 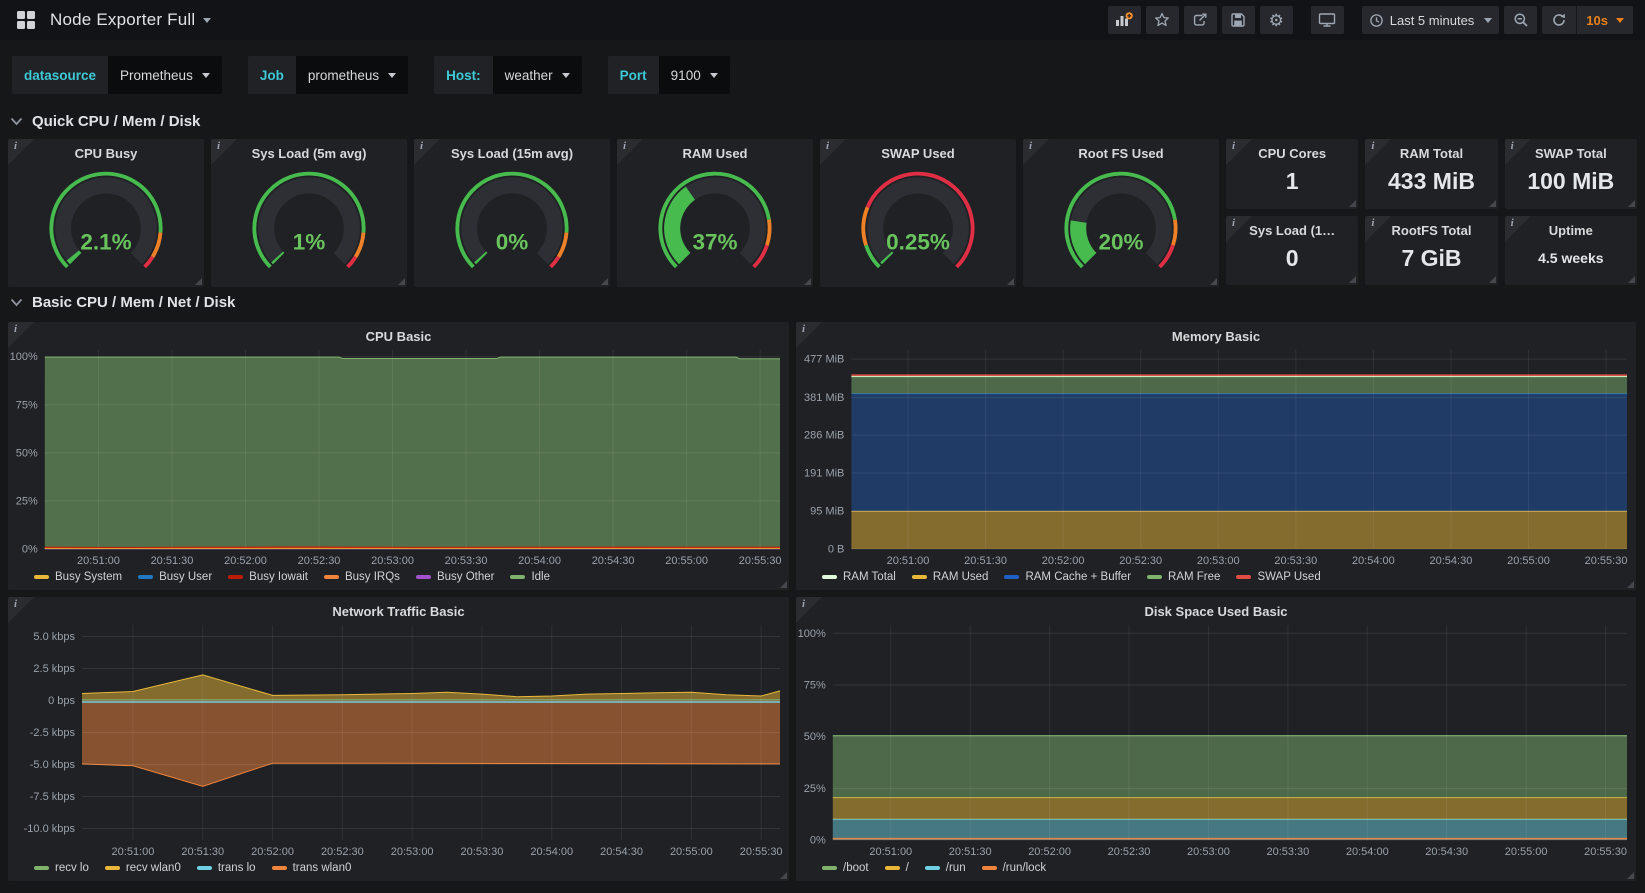 I want to click on svg-text: 286 MiB, so click(x=824, y=436).